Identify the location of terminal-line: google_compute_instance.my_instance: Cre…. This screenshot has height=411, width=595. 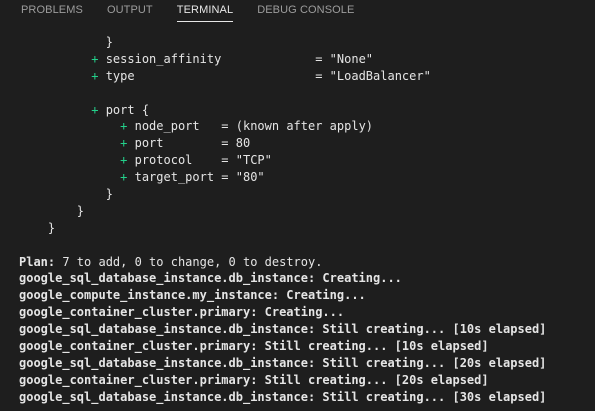
(307, 295).